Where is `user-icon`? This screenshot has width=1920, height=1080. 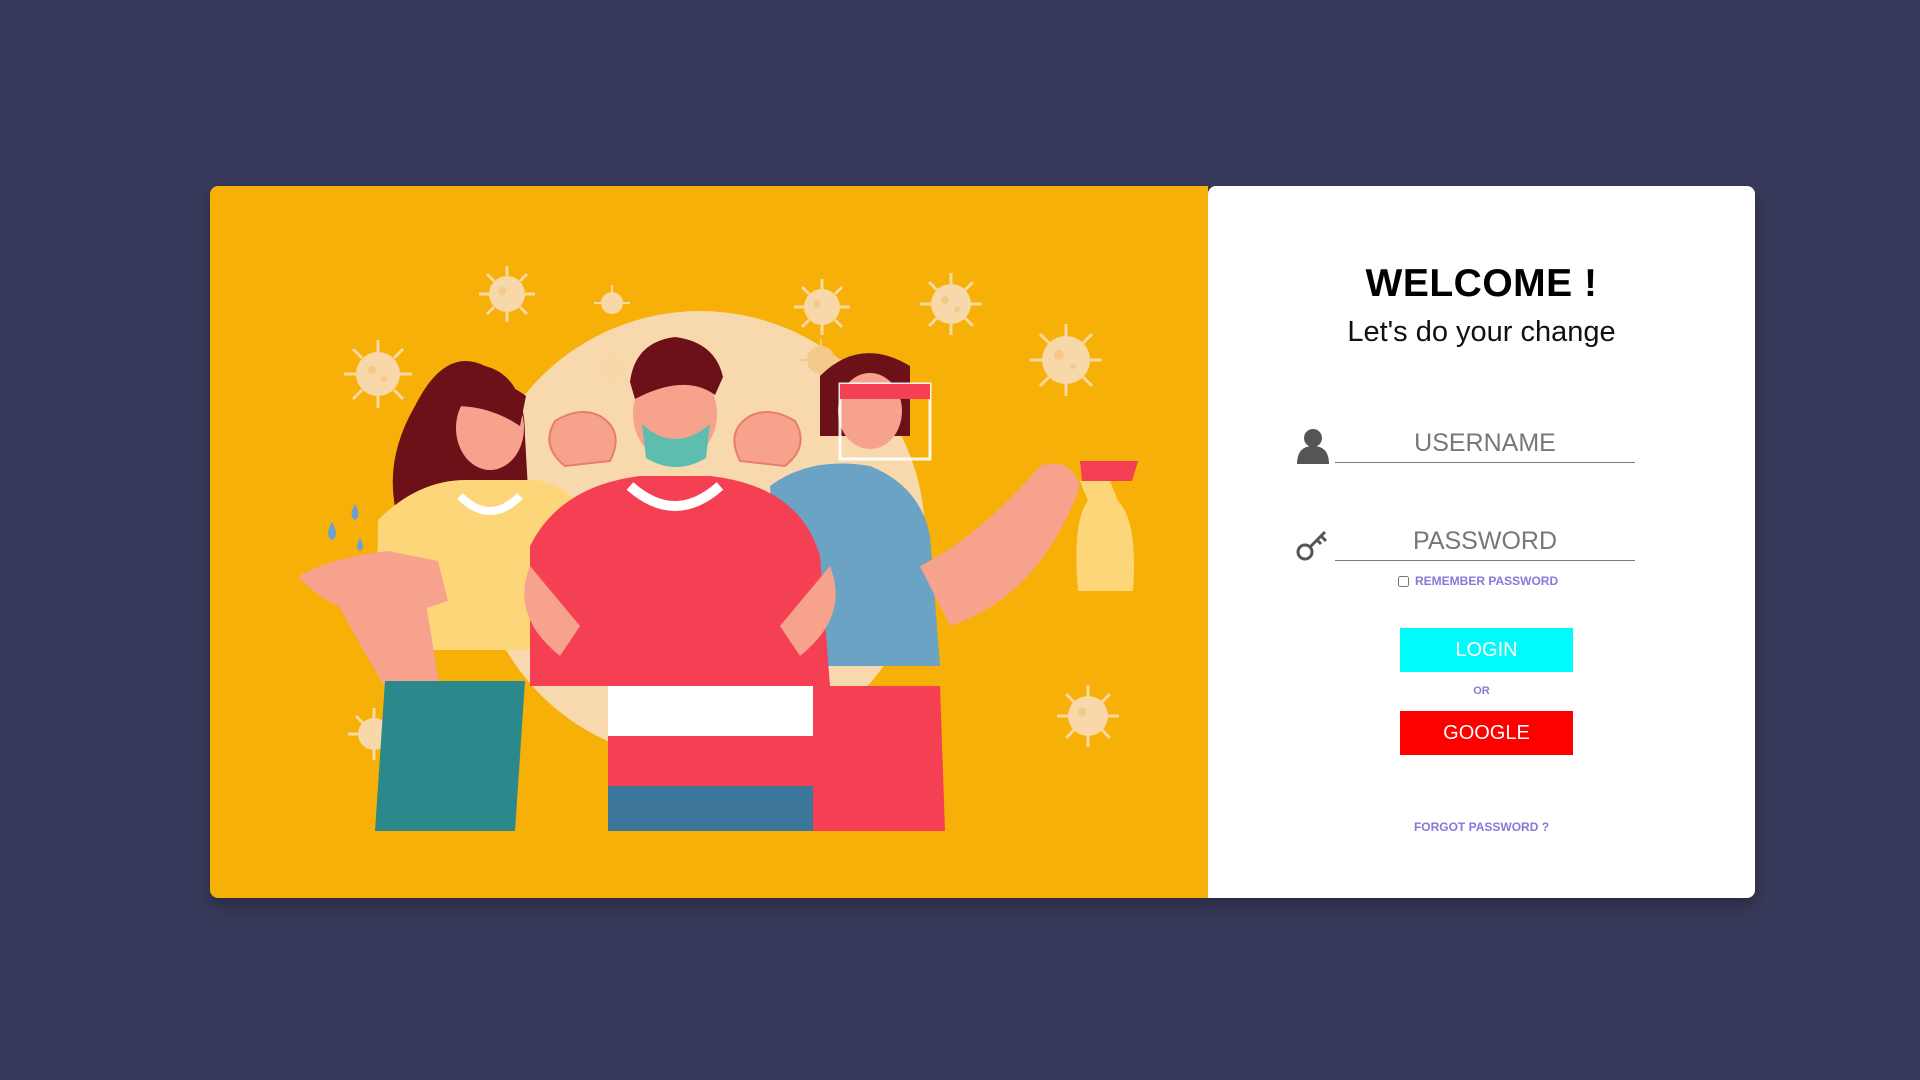 user-icon is located at coordinates (1313, 446).